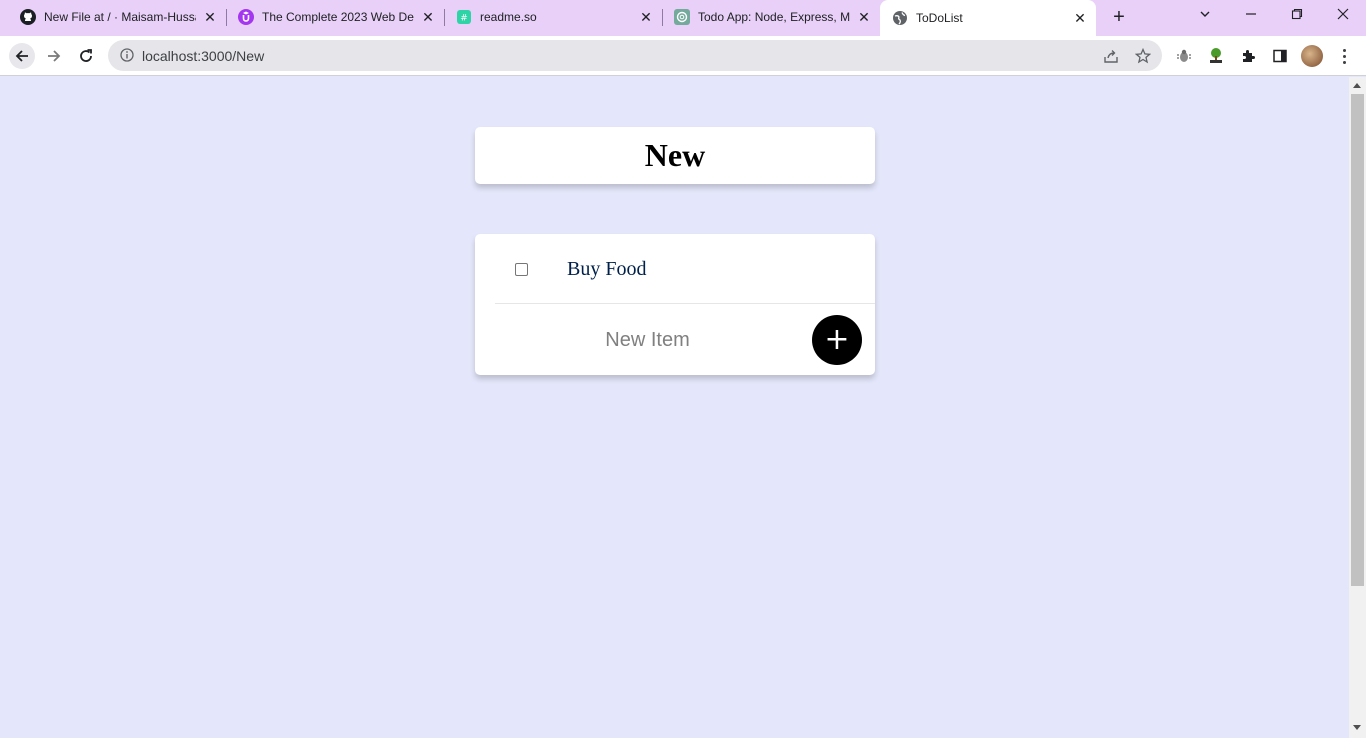 This screenshot has height=738, width=1366. I want to click on new-tab-button: +, so click(1119, 17).